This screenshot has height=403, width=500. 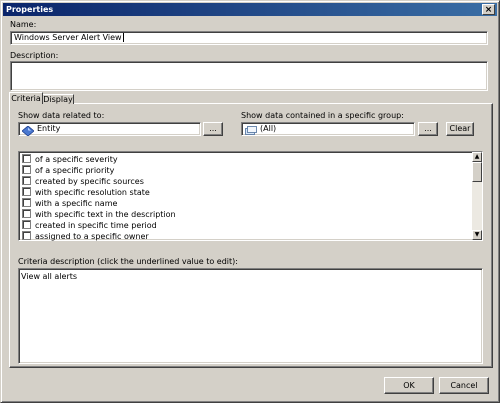 I want to click on condition-label: of a specific priority, so click(x=75, y=170).